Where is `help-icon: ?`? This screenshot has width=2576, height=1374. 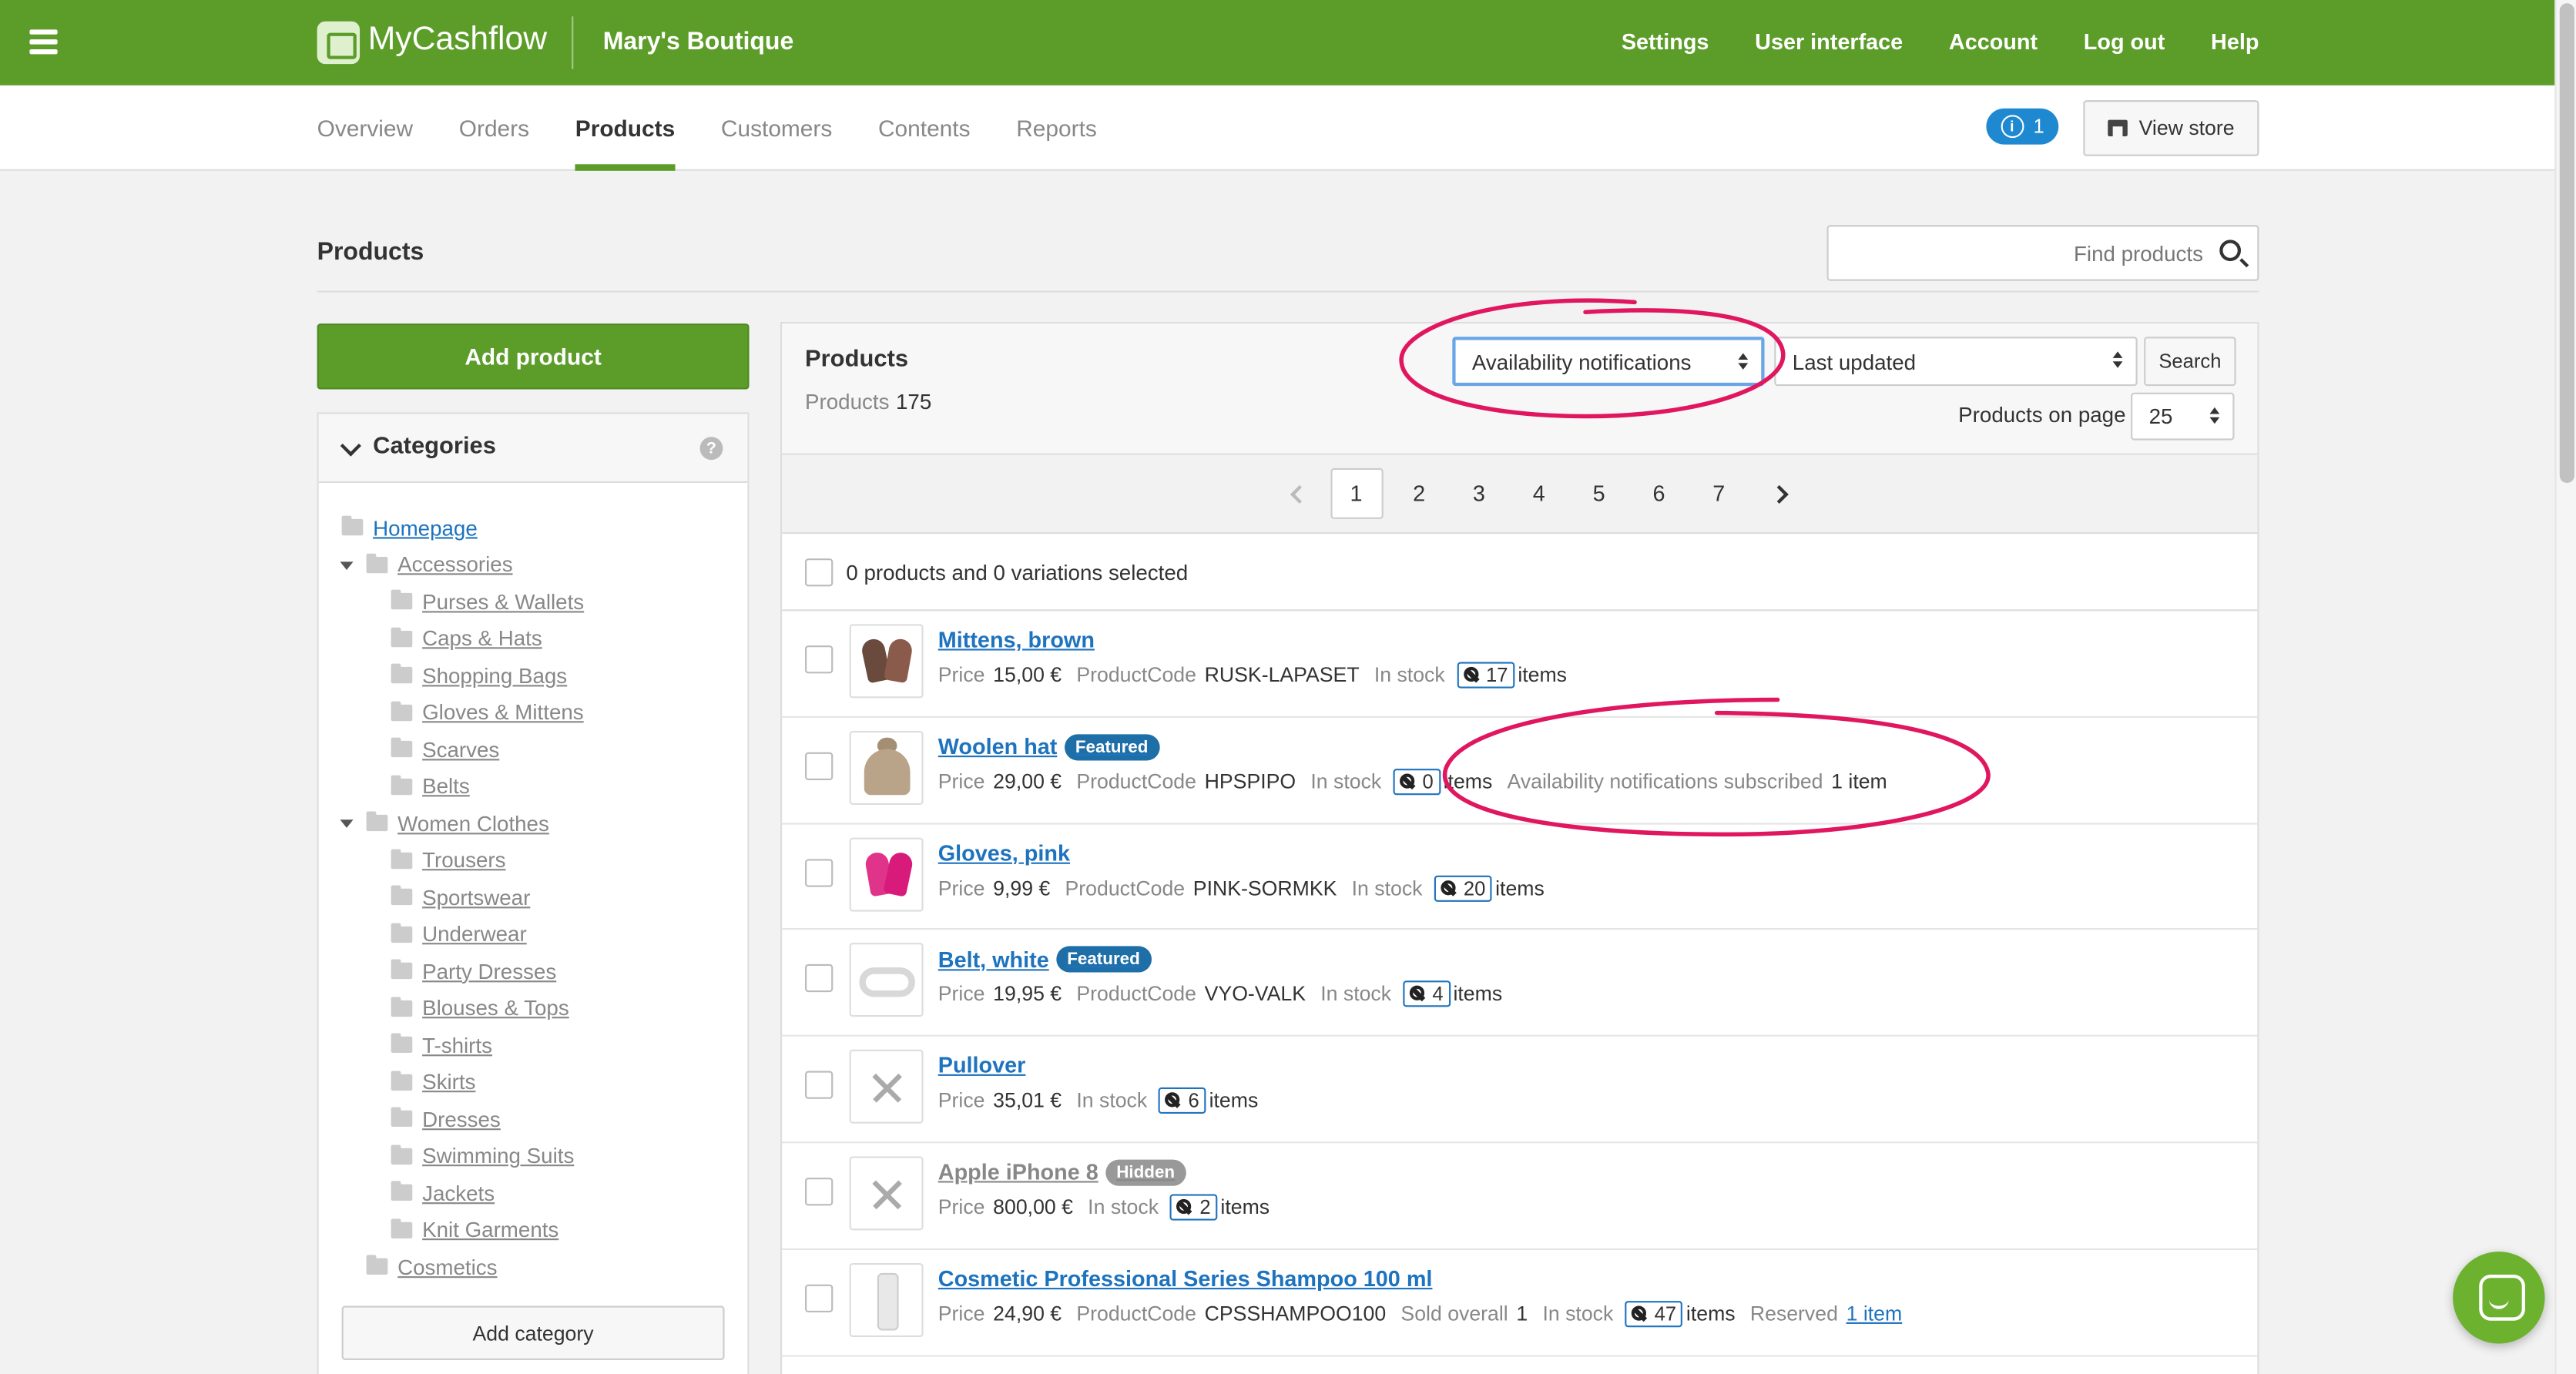 help-icon: ? is located at coordinates (711, 449).